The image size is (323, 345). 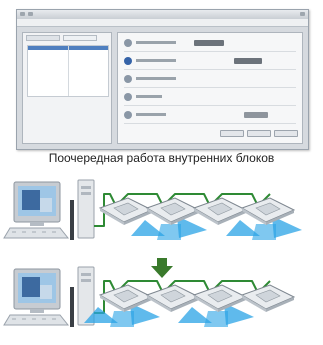 I want to click on unit-table, so click(x=68, y=71).